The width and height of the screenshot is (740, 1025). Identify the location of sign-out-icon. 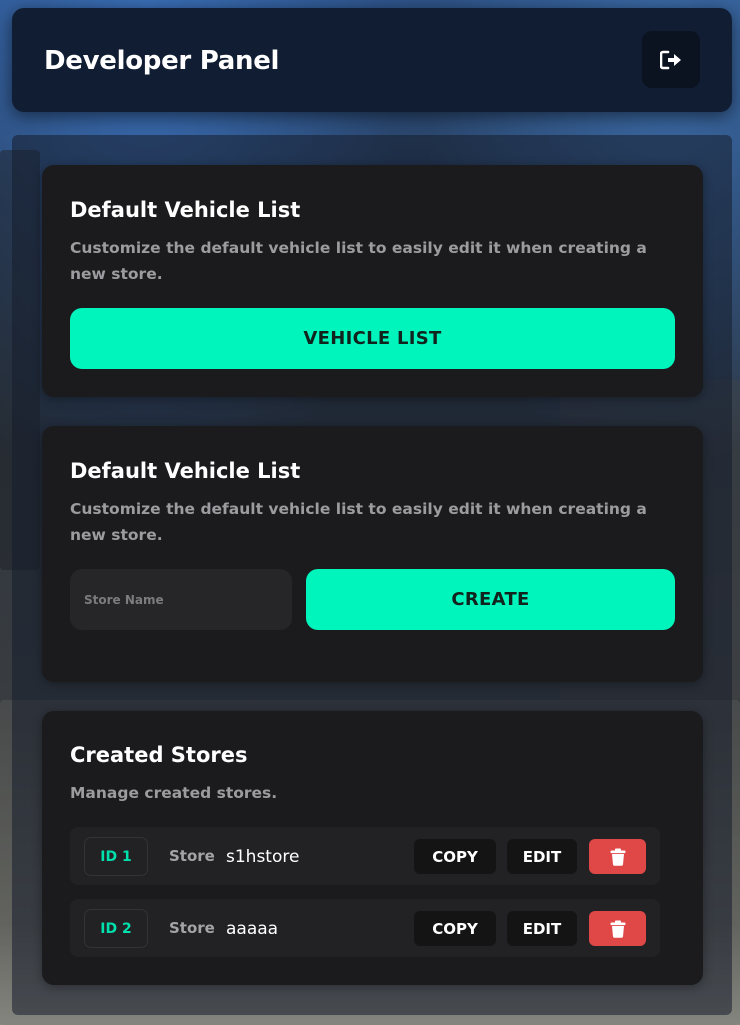
(670, 59).